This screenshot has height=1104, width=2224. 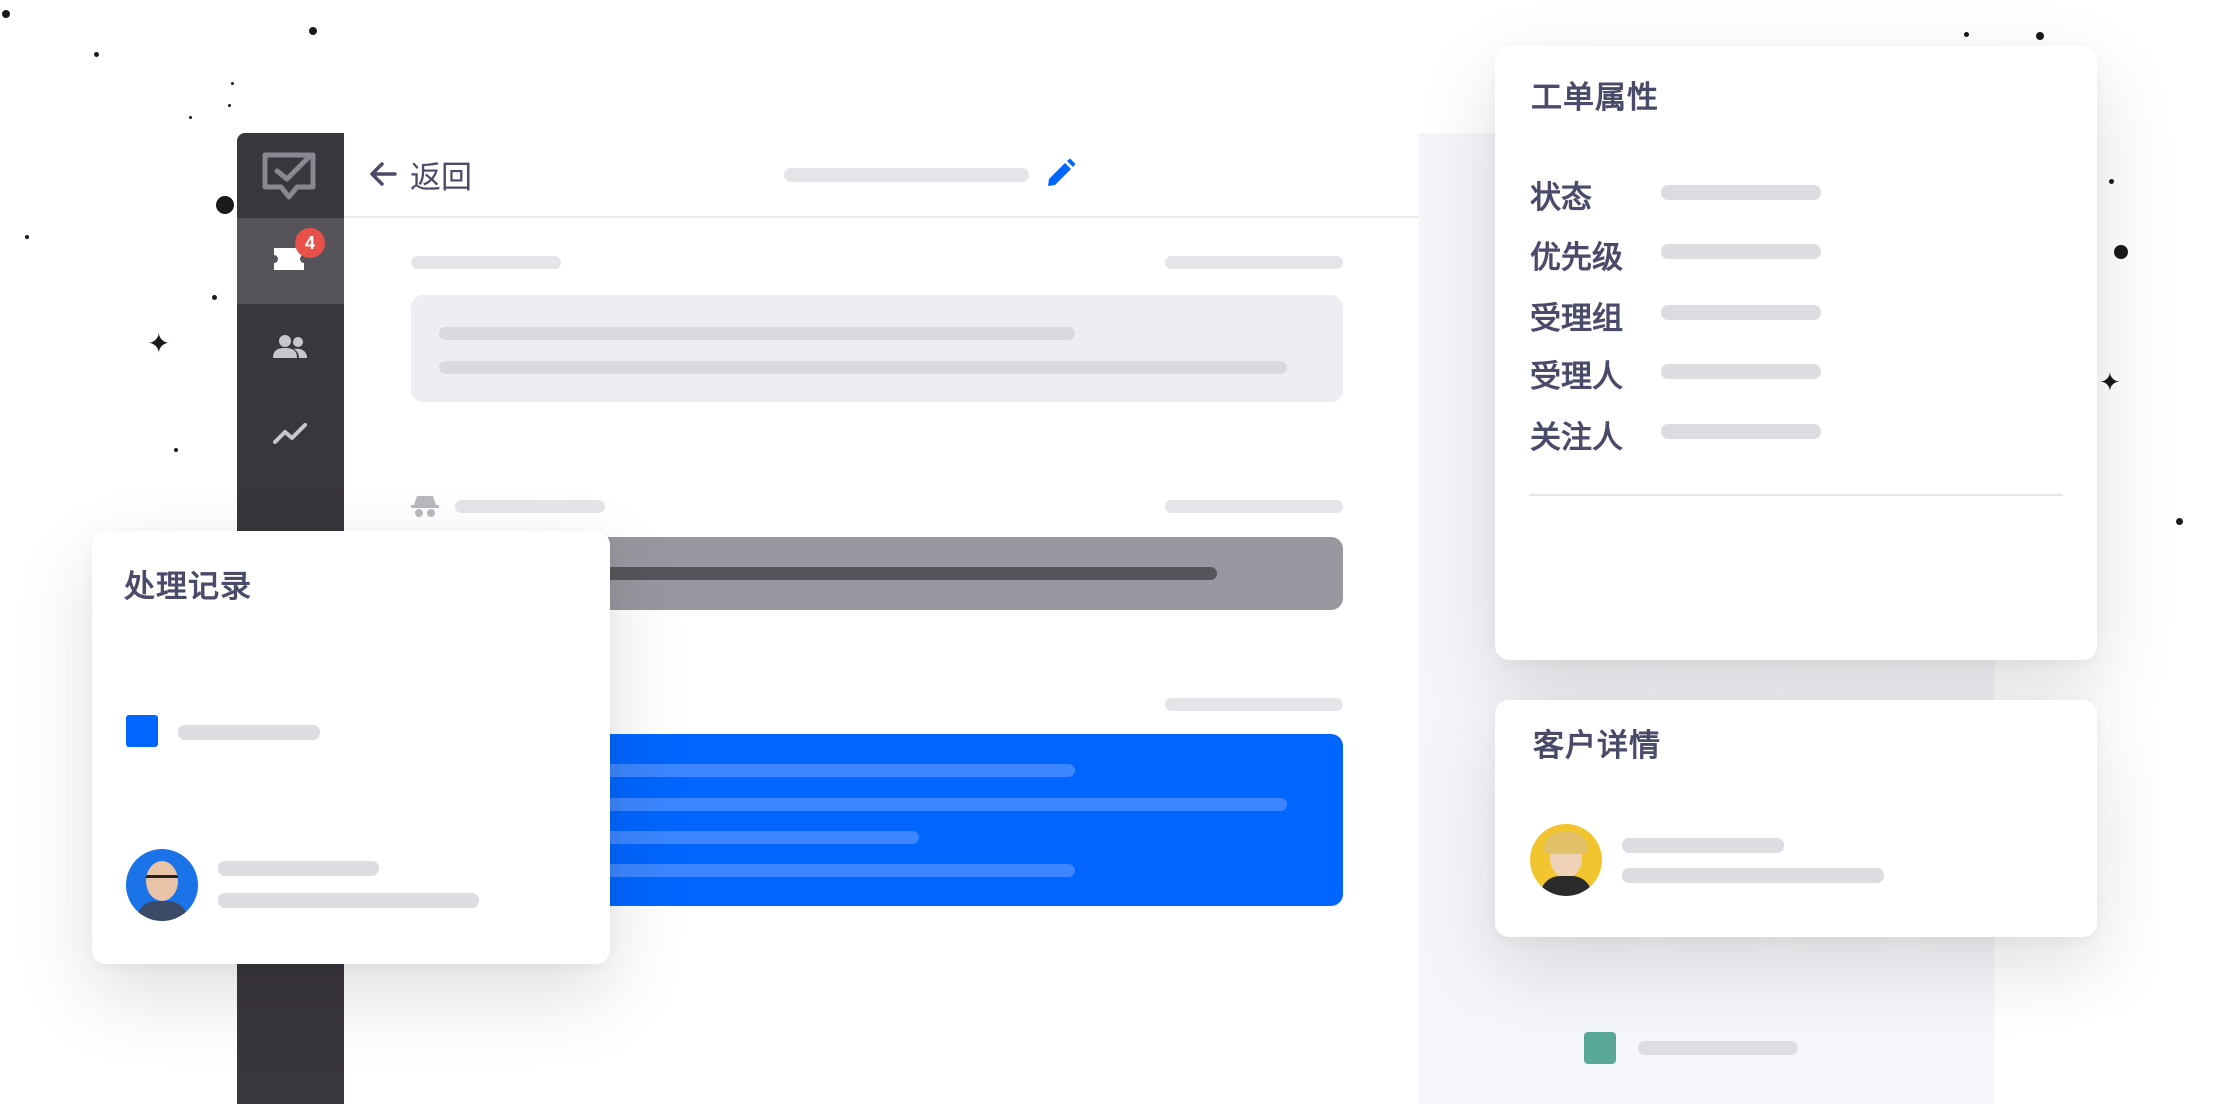 I want to click on record-author-placeholder, so click(x=298, y=868).